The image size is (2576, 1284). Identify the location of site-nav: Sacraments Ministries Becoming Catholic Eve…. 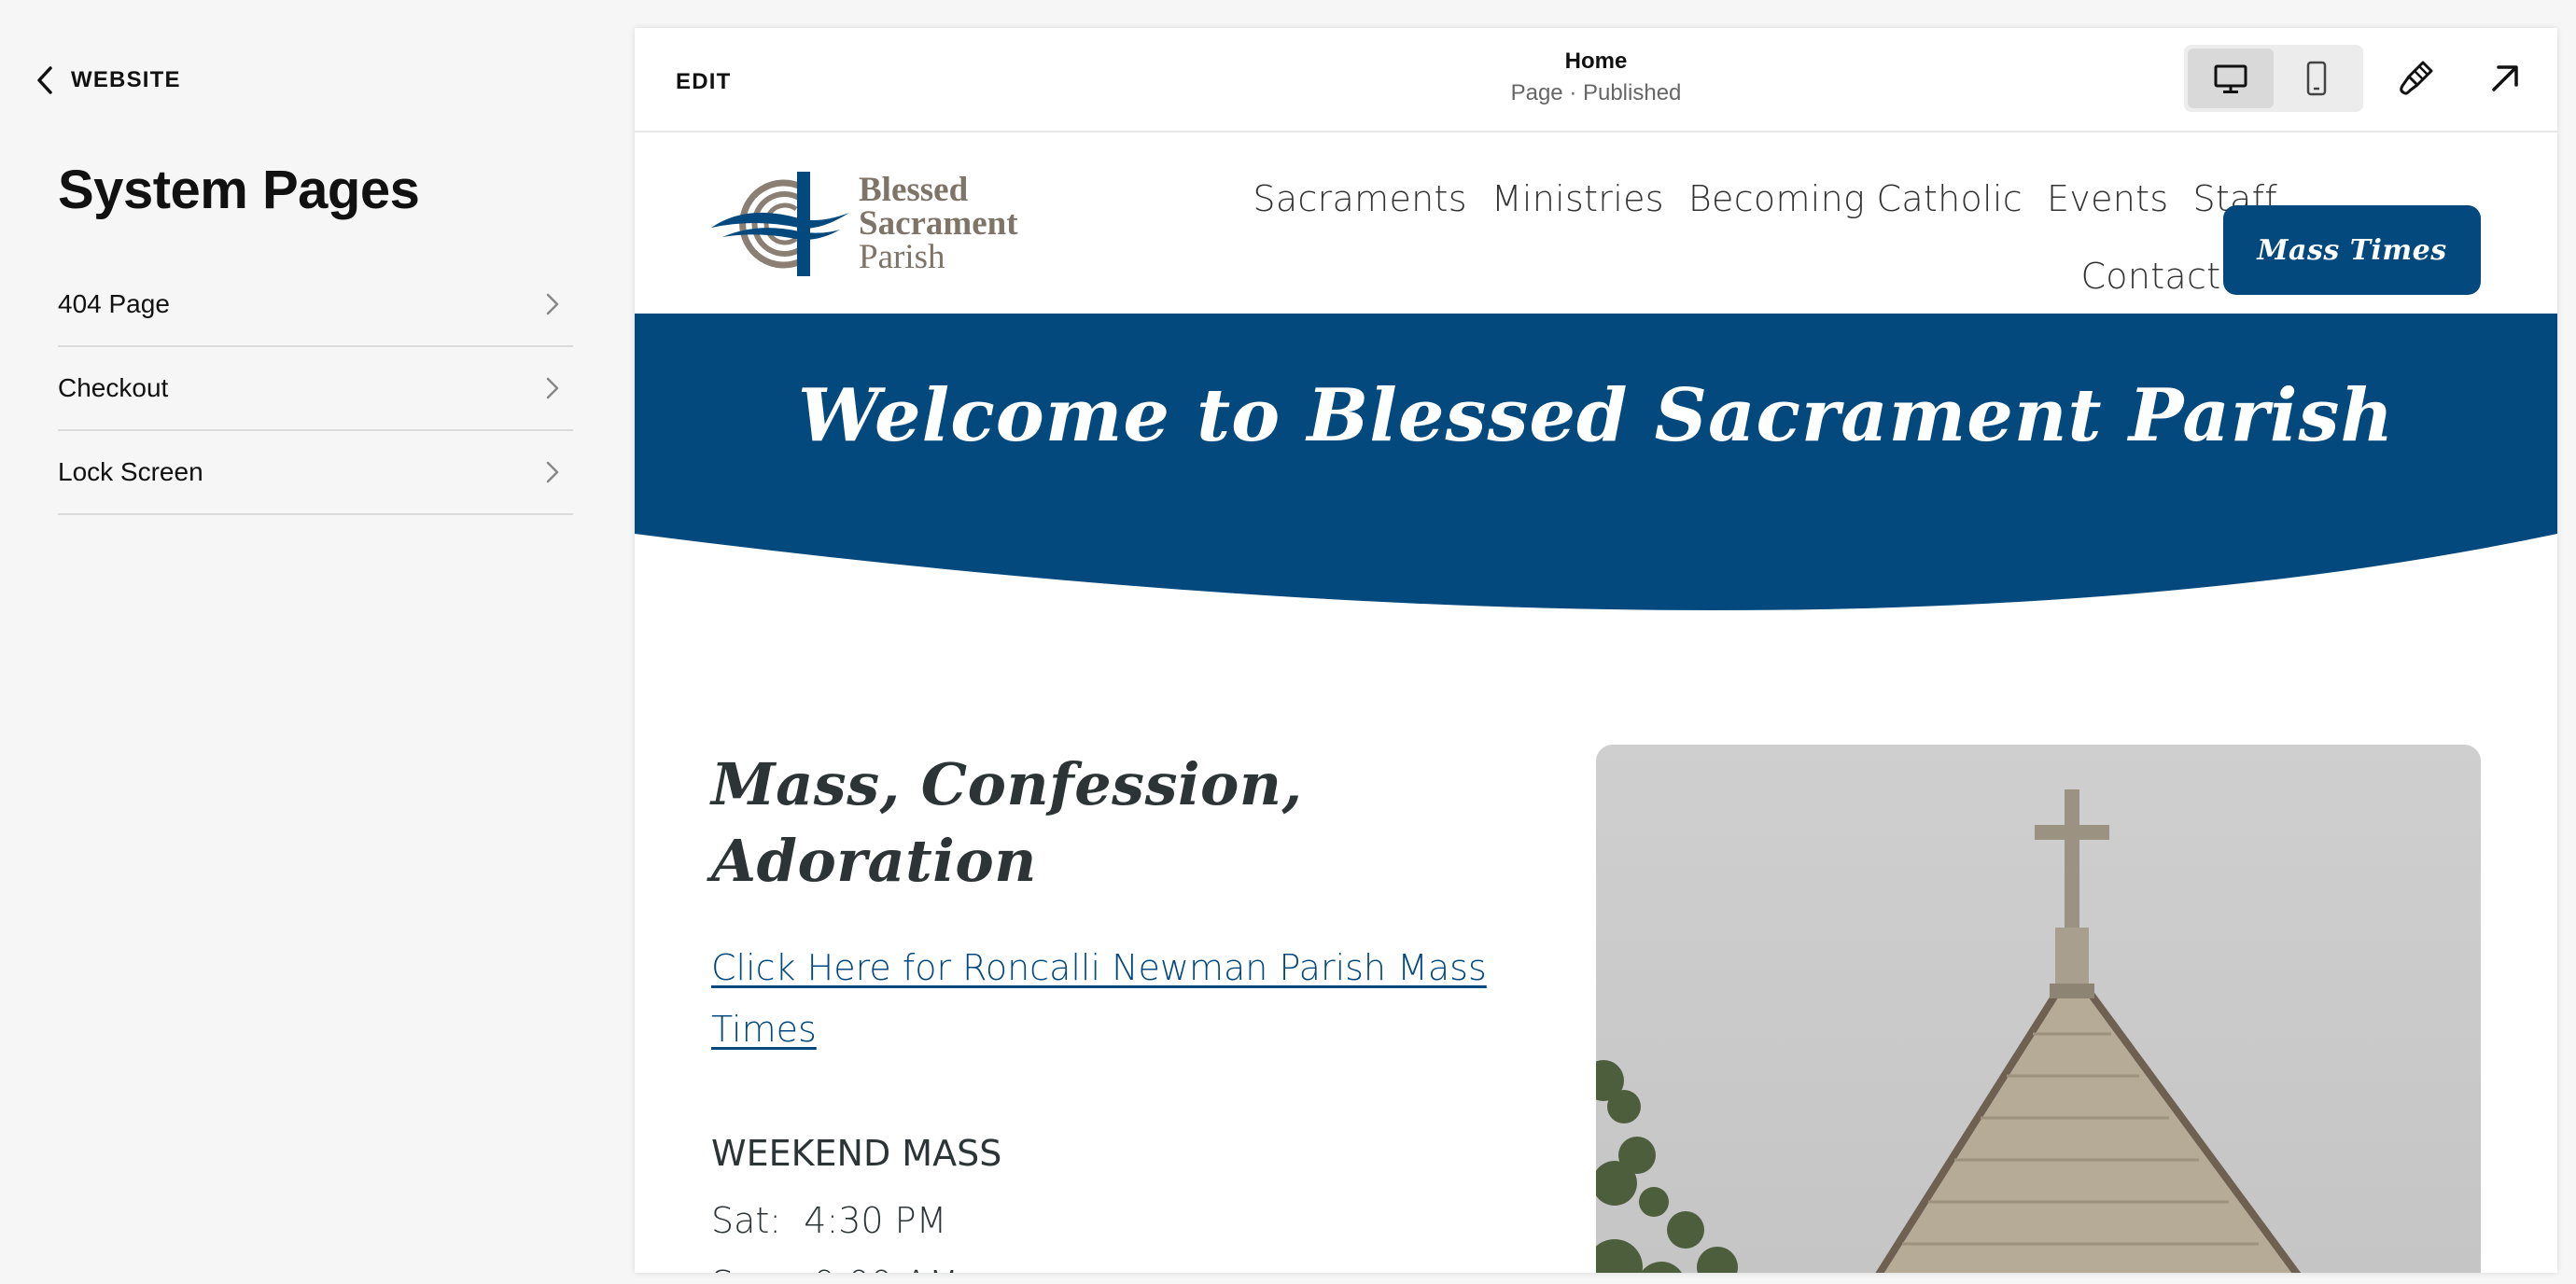
(1717, 241).